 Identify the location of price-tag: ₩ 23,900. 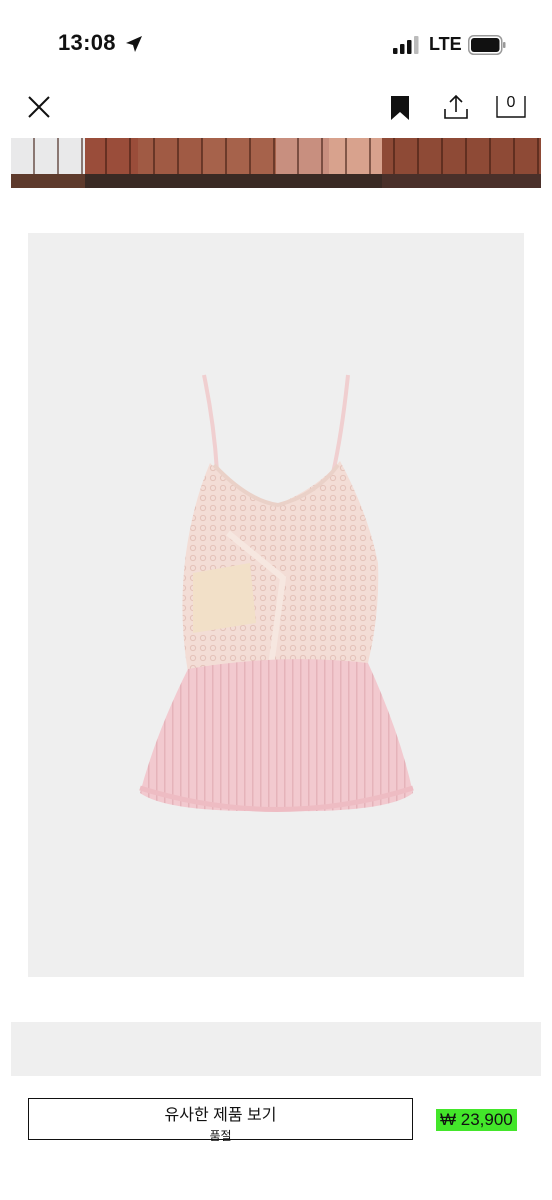
(476, 1120).